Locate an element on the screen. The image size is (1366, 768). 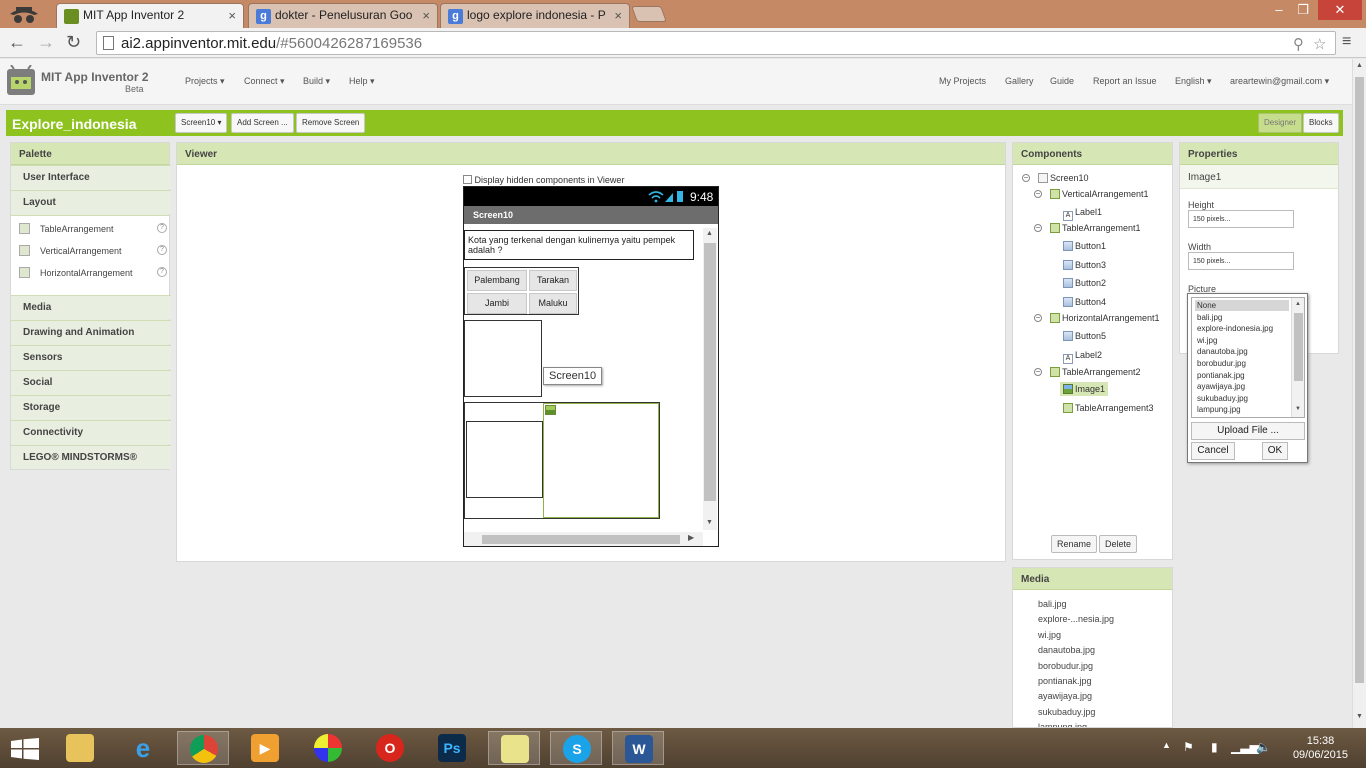
tree-node-button4: Button4 is located at coordinates (1084, 302).